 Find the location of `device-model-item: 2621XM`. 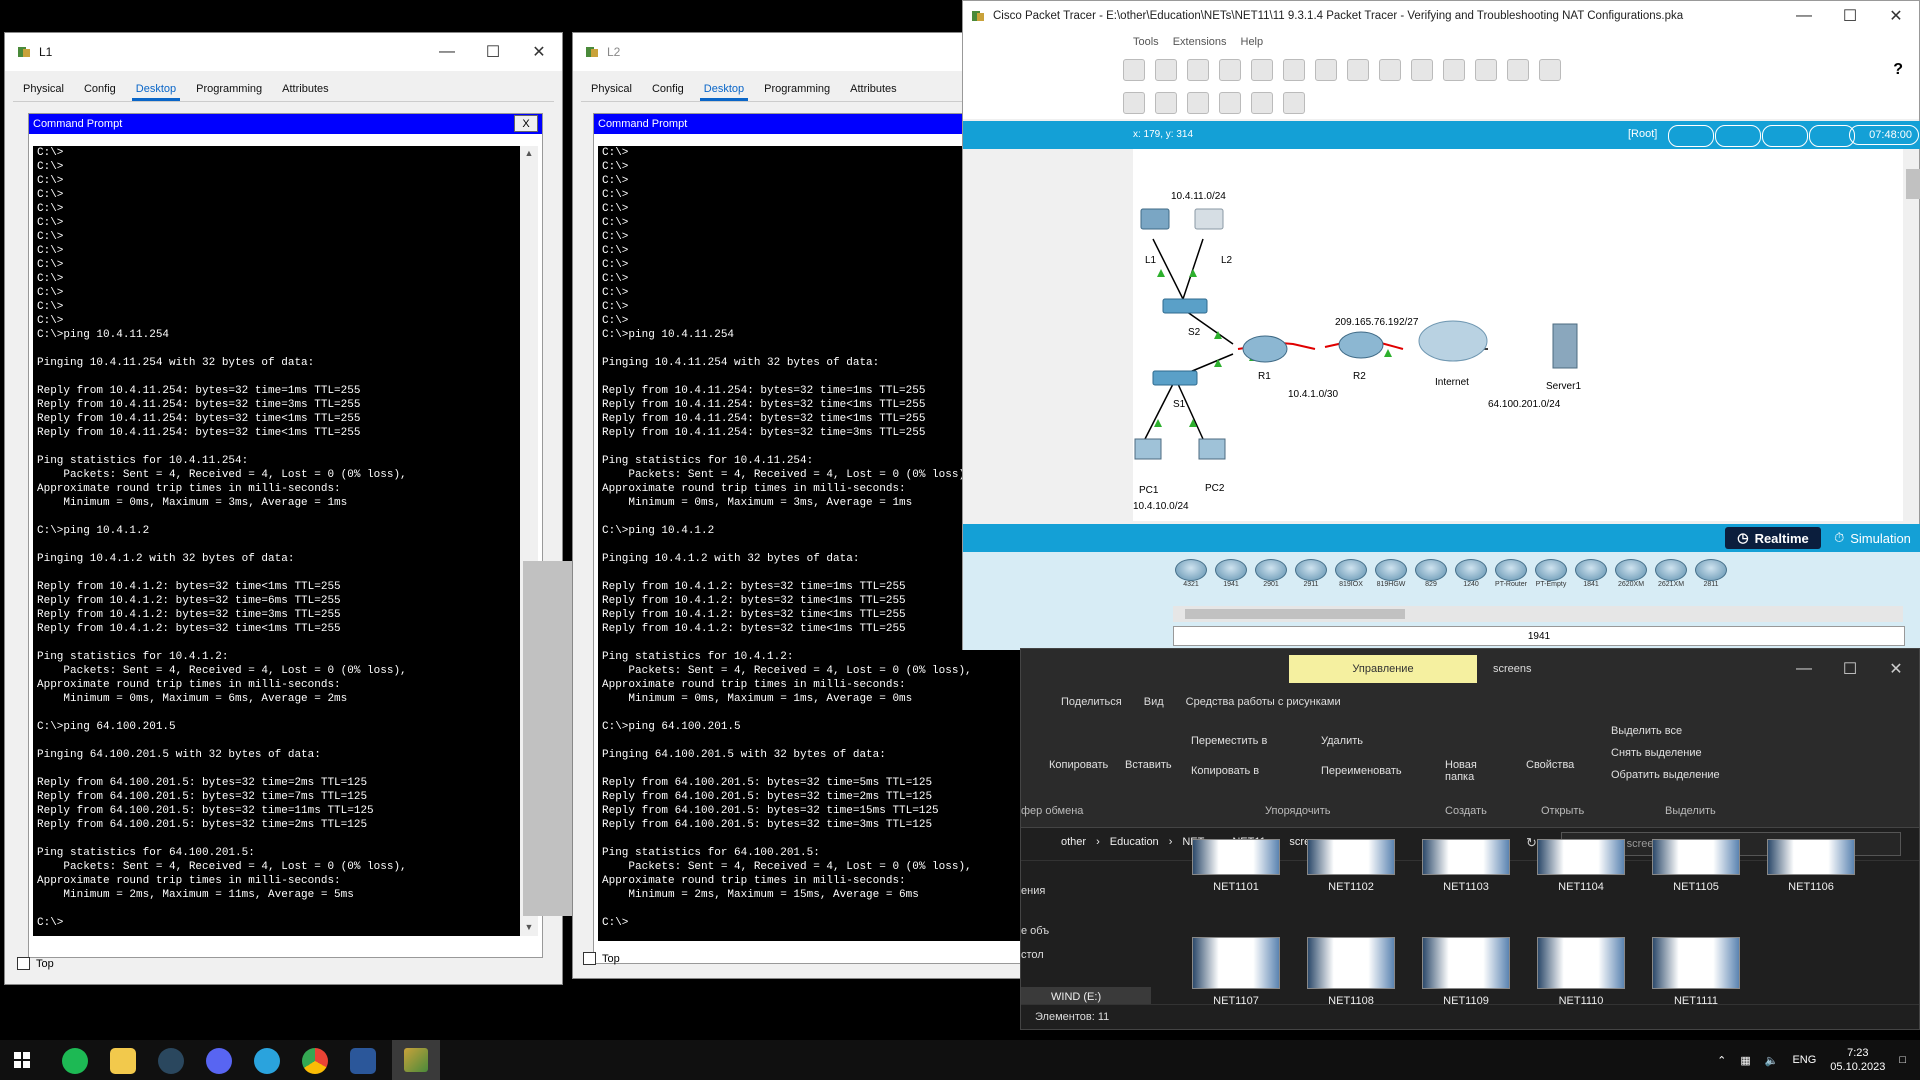

device-model-item: 2621XM is located at coordinates (1671, 572).